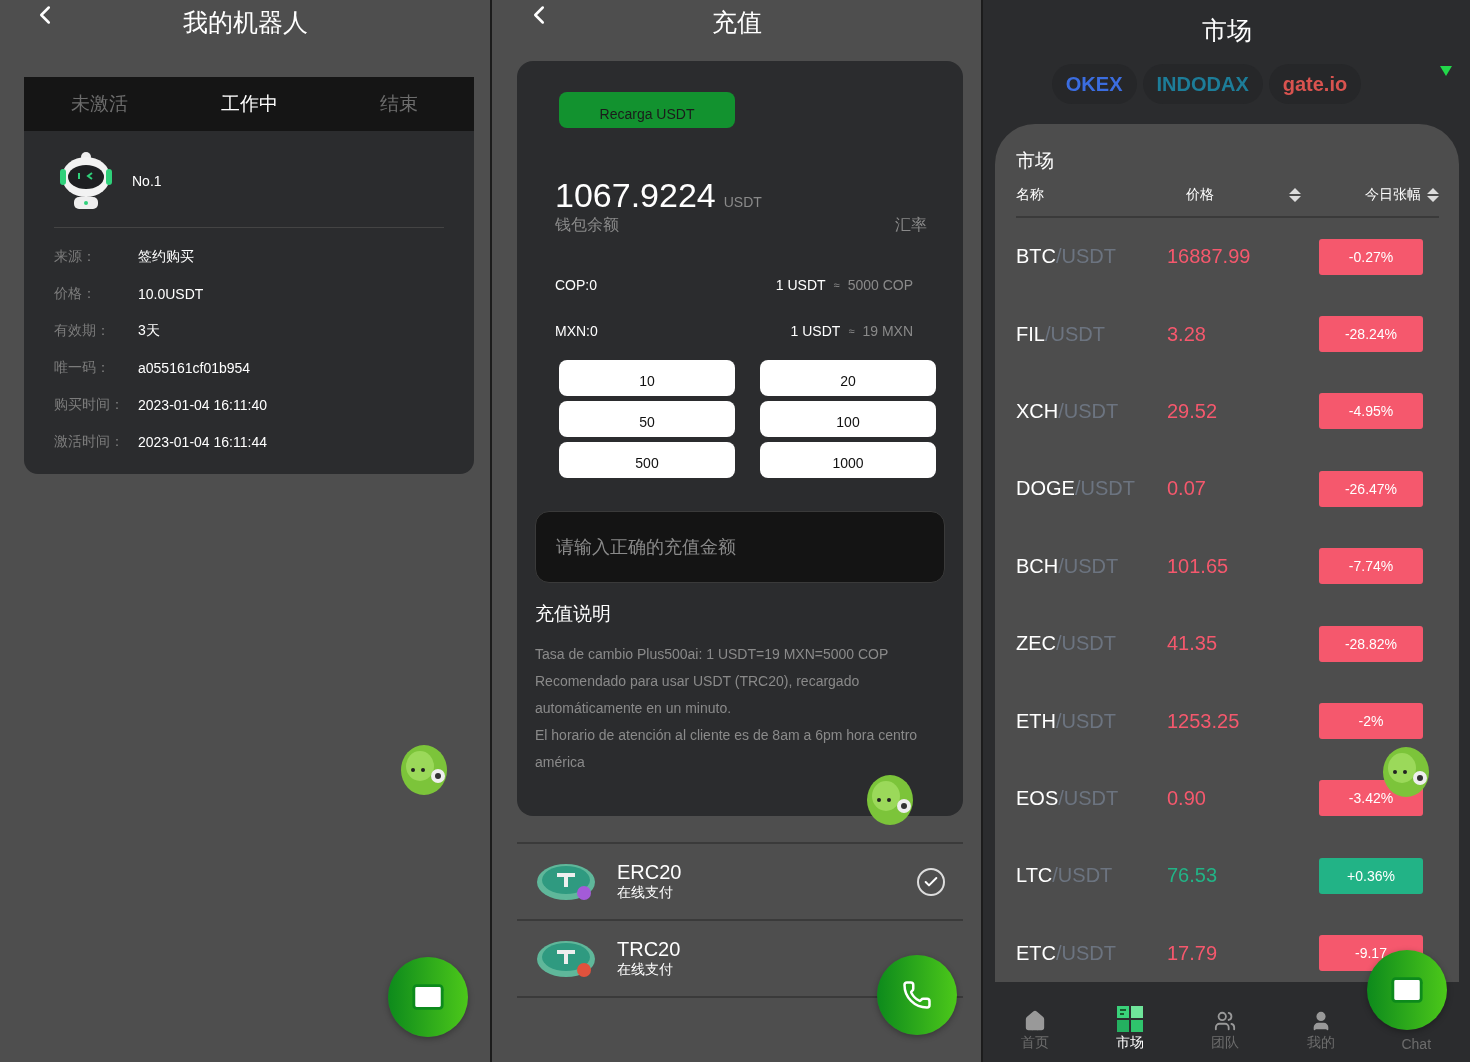  What do you see at coordinates (635, 195) in the screenshot?
I see `balance-amount: 1067.9224` at bounding box center [635, 195].